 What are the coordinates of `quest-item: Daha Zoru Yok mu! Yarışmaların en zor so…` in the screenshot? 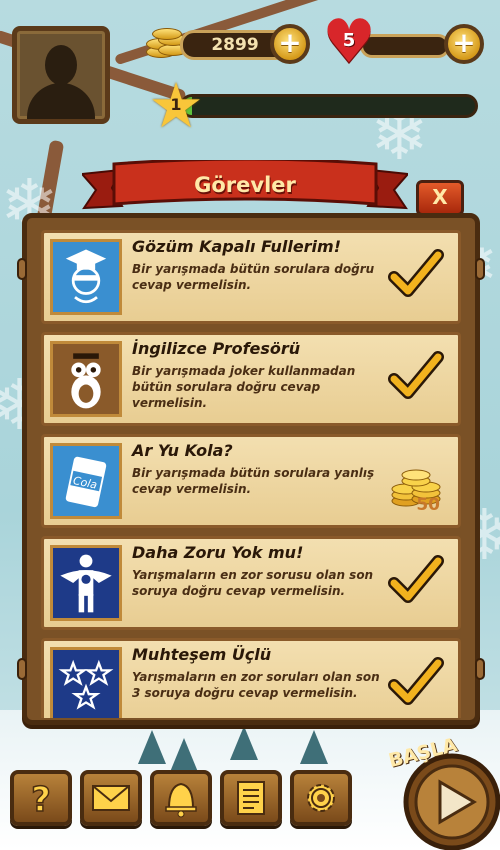 It's located at (251, 583).